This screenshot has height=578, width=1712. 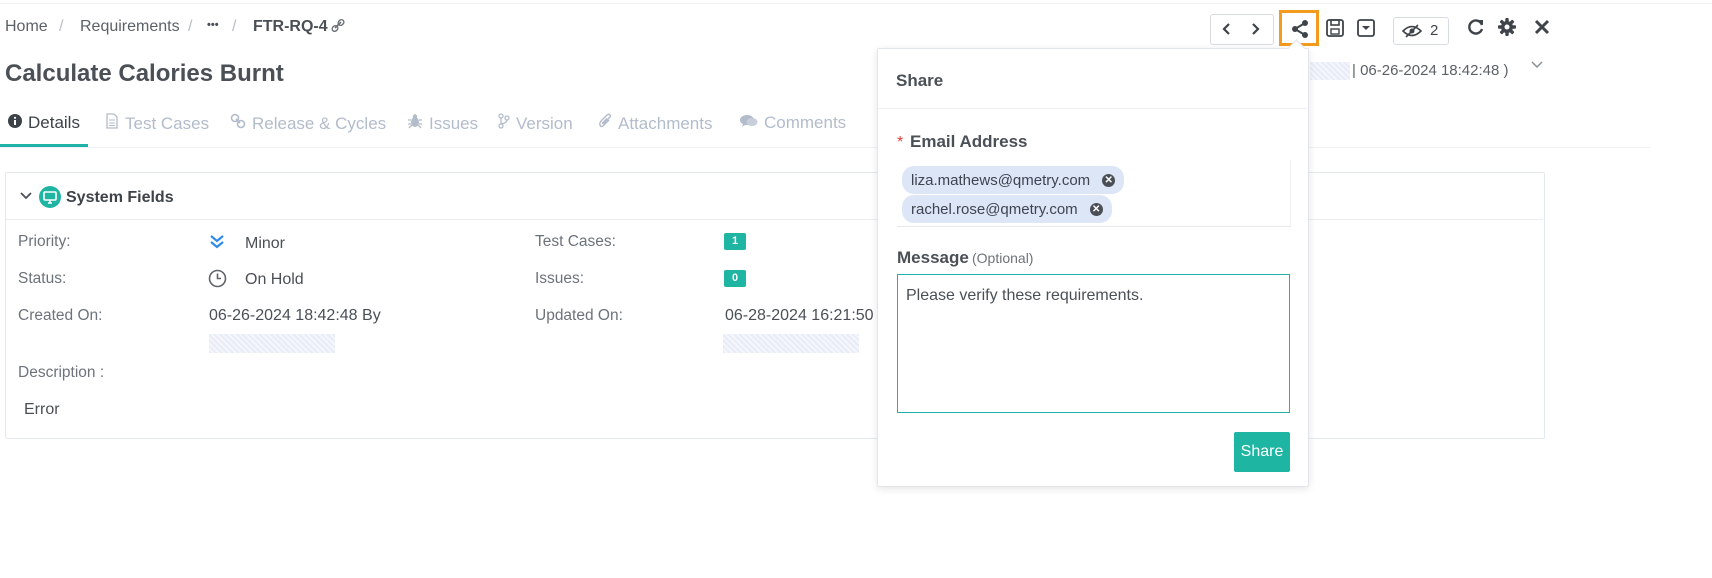 I want to click on breadcrumb-home: Home, so click(x=26, y=27).